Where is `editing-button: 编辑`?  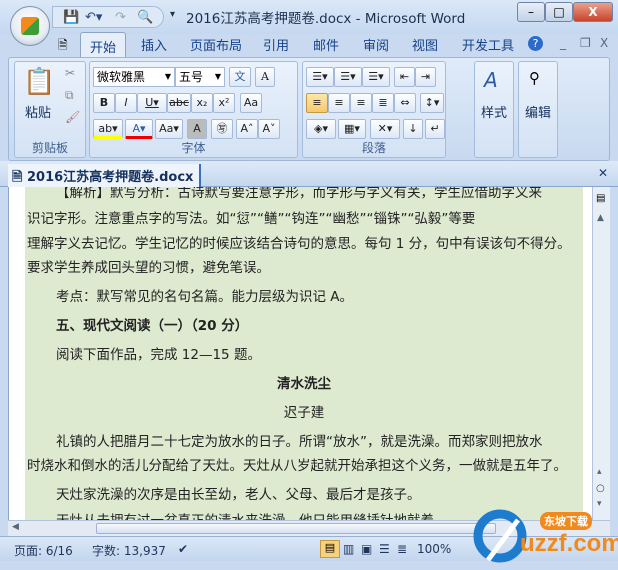
editing-button: 编辑 is located at coordinates (538, 111).